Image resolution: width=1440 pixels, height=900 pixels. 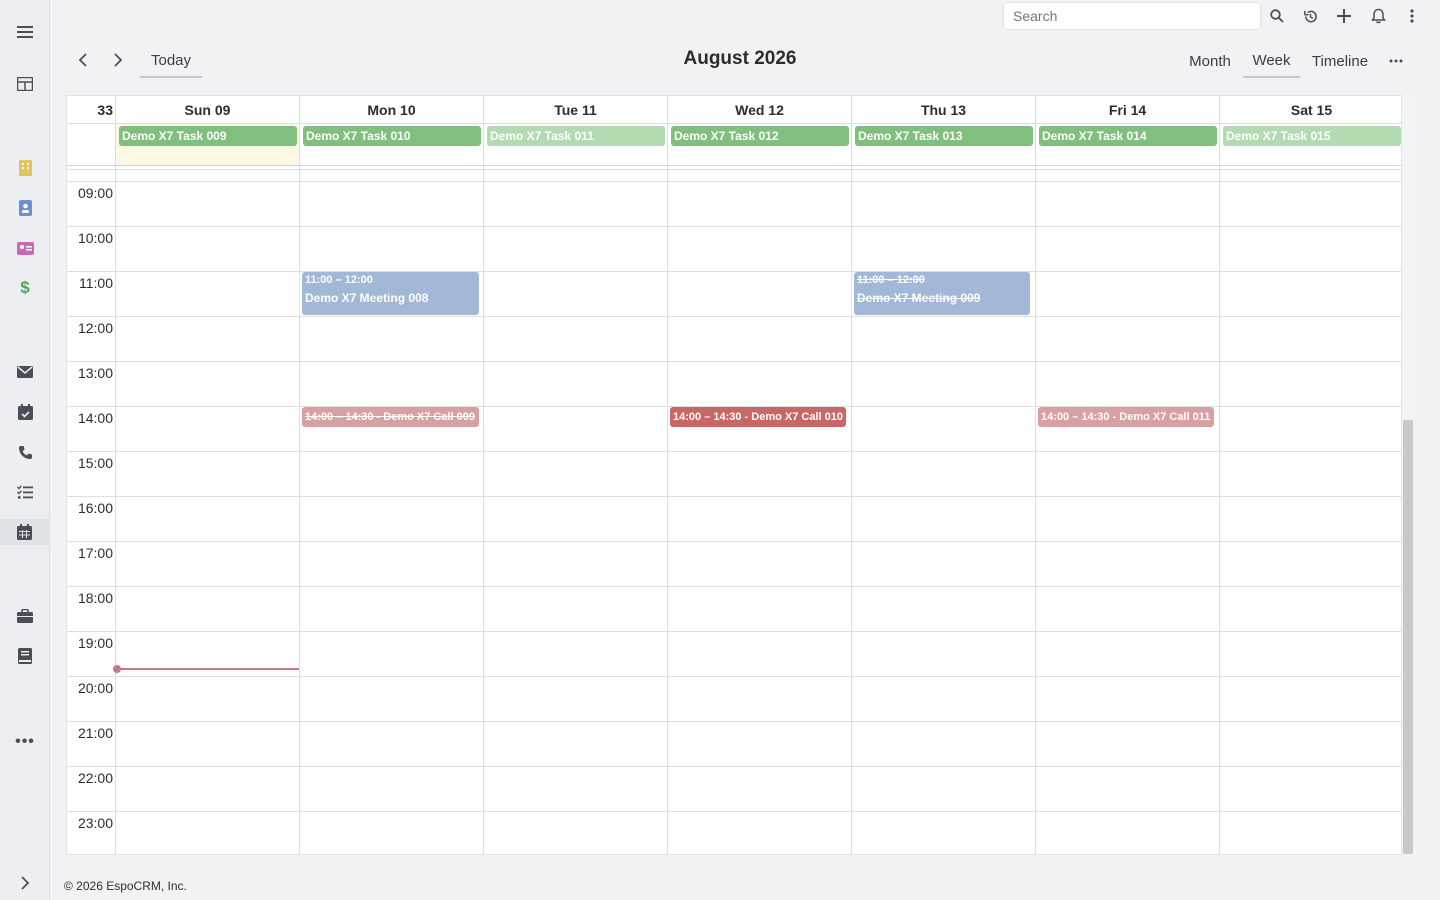 I want to click on briefcase-icon, so click(x=25, y=616).